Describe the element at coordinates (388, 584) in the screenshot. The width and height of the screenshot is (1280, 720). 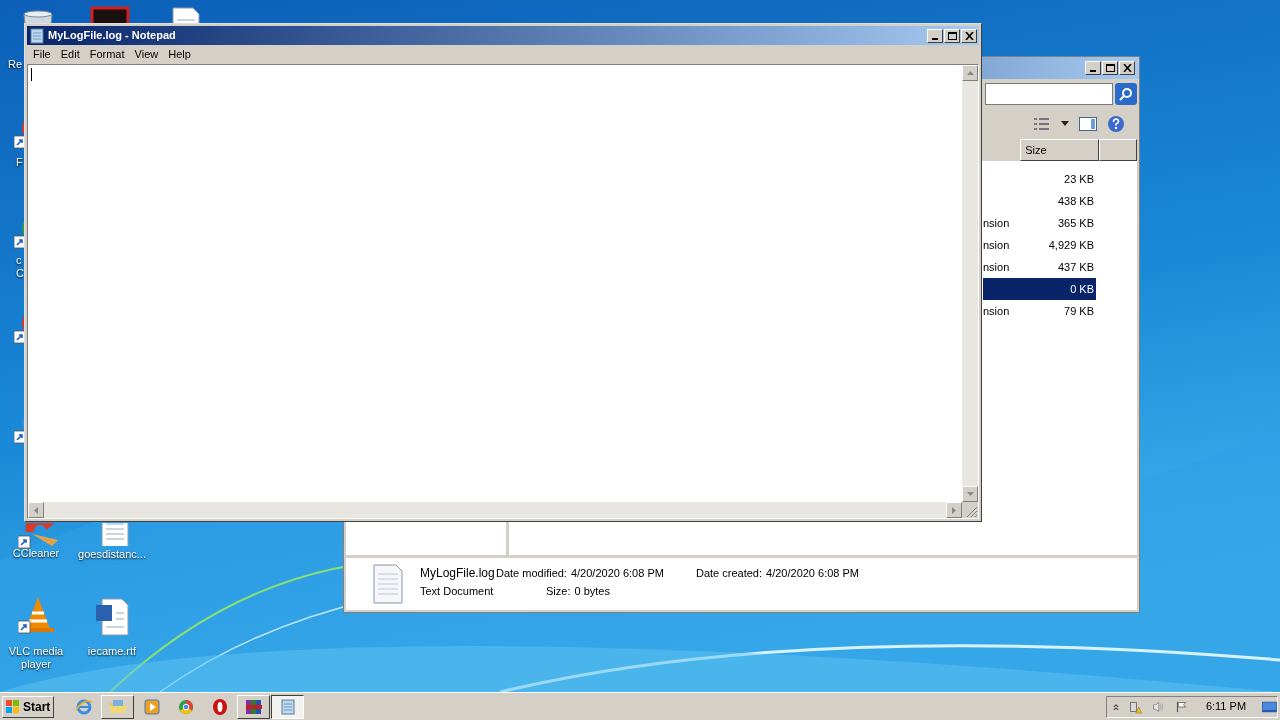
I see `document-icon` at that location.